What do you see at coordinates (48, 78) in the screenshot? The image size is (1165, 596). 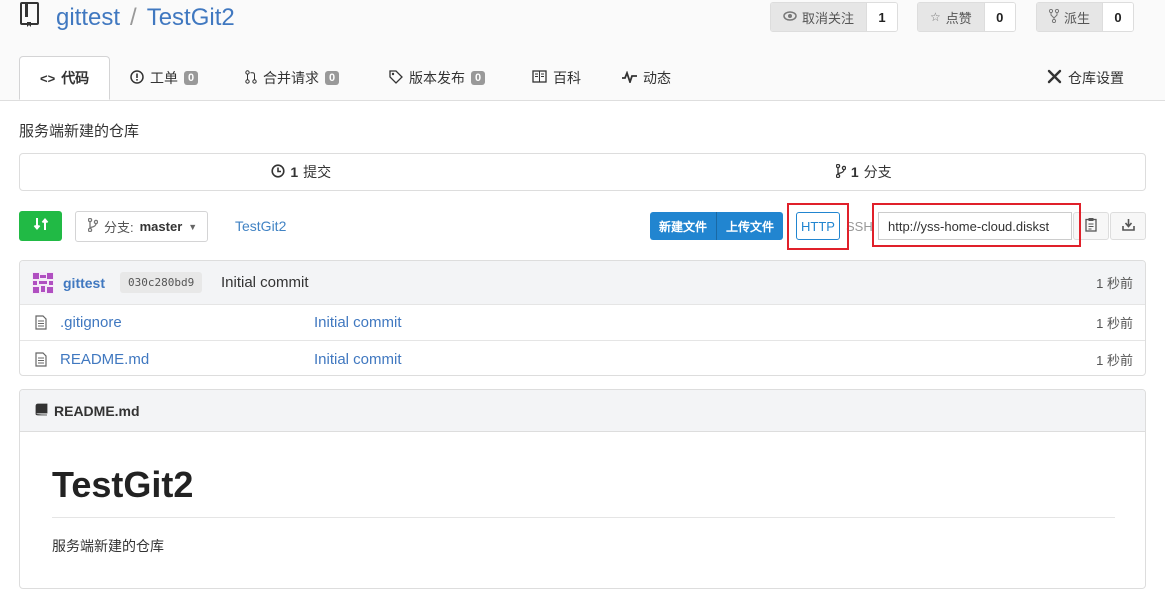 I see `code-icon: <>` at bounding box center [48, 78].